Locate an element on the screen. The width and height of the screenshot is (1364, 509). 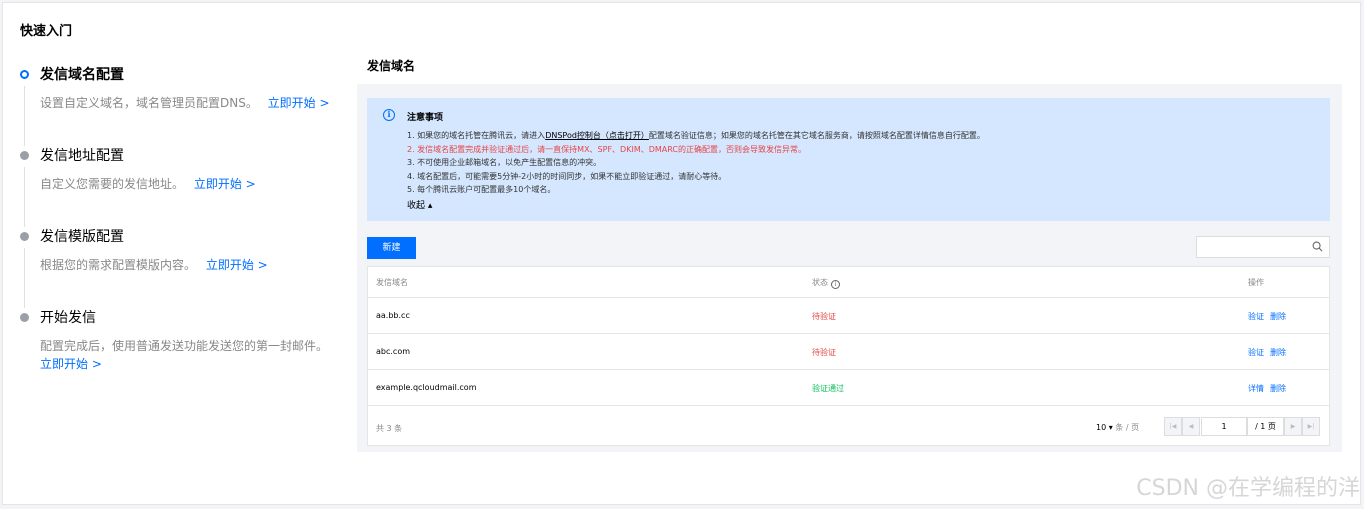
step-desc-text: 设置自定义域名，域名管理员配置DNS。 is located at coordinates (149, 103).